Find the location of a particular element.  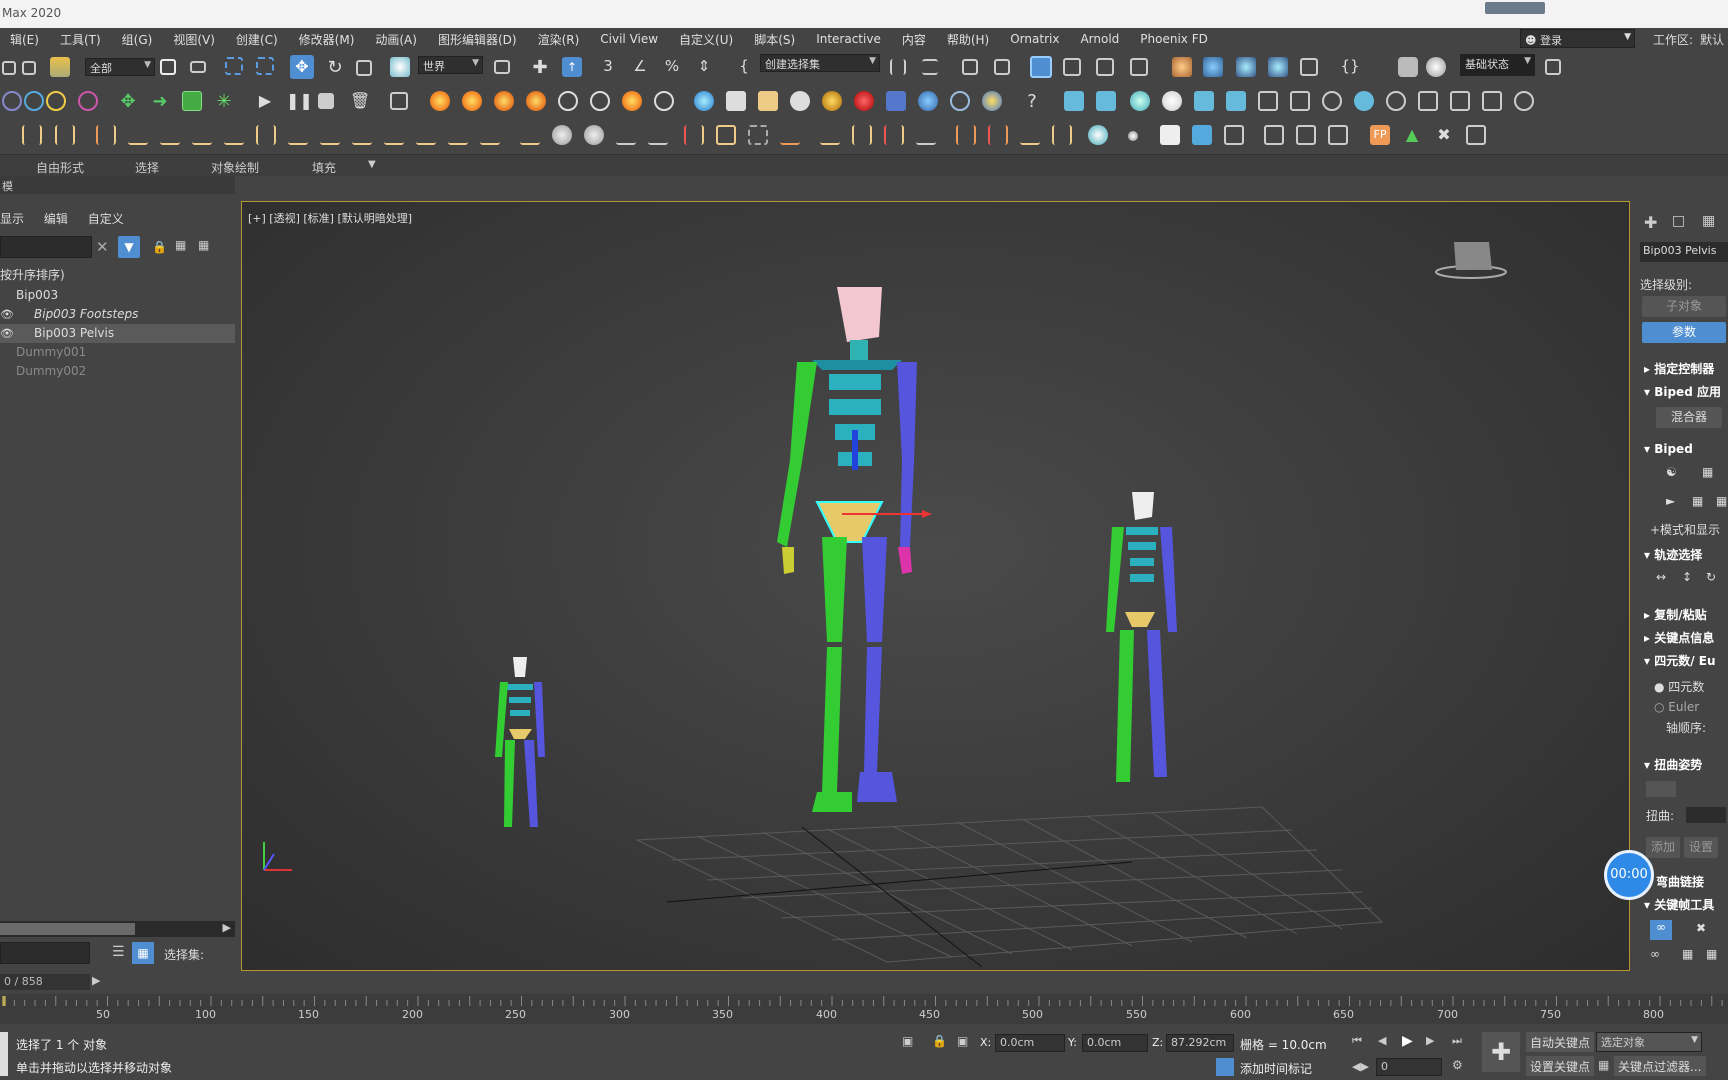

hair-edit-icon is located at coordinates (626, 135).